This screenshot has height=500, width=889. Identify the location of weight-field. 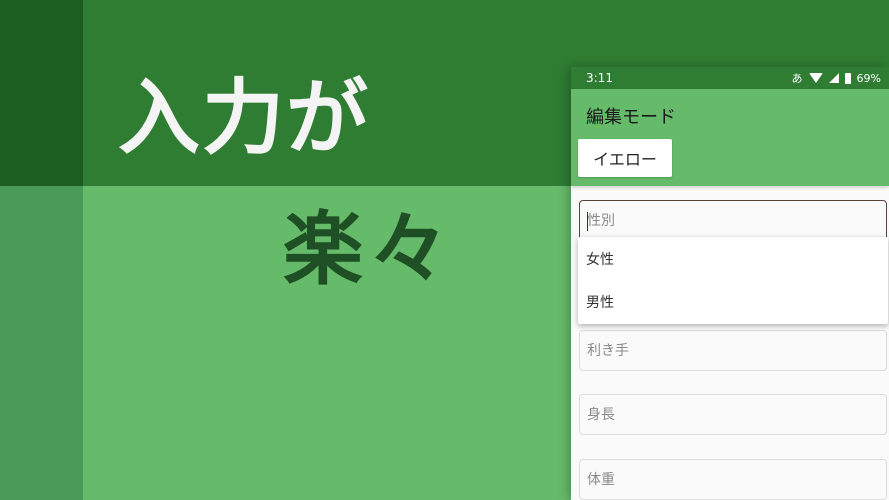
(733, 479).